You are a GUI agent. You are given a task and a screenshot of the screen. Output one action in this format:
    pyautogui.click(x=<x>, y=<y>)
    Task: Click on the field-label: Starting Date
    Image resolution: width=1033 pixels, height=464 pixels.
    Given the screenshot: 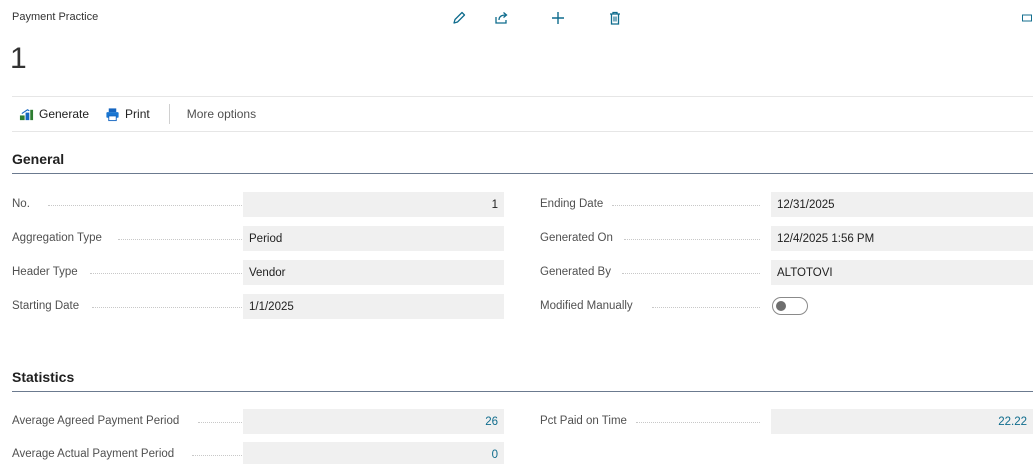 What is the action you would take?
    pyautogui.click(x=46, y=306)
    